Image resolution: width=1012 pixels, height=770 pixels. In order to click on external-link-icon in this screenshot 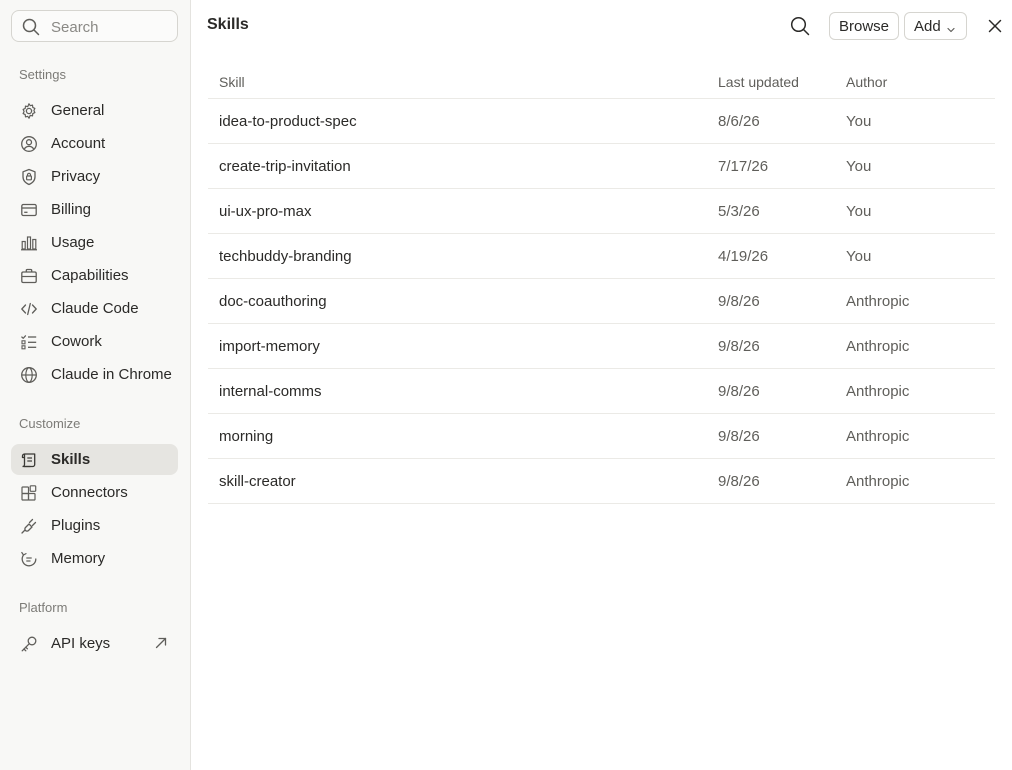, I will do `click(161, 643)`.